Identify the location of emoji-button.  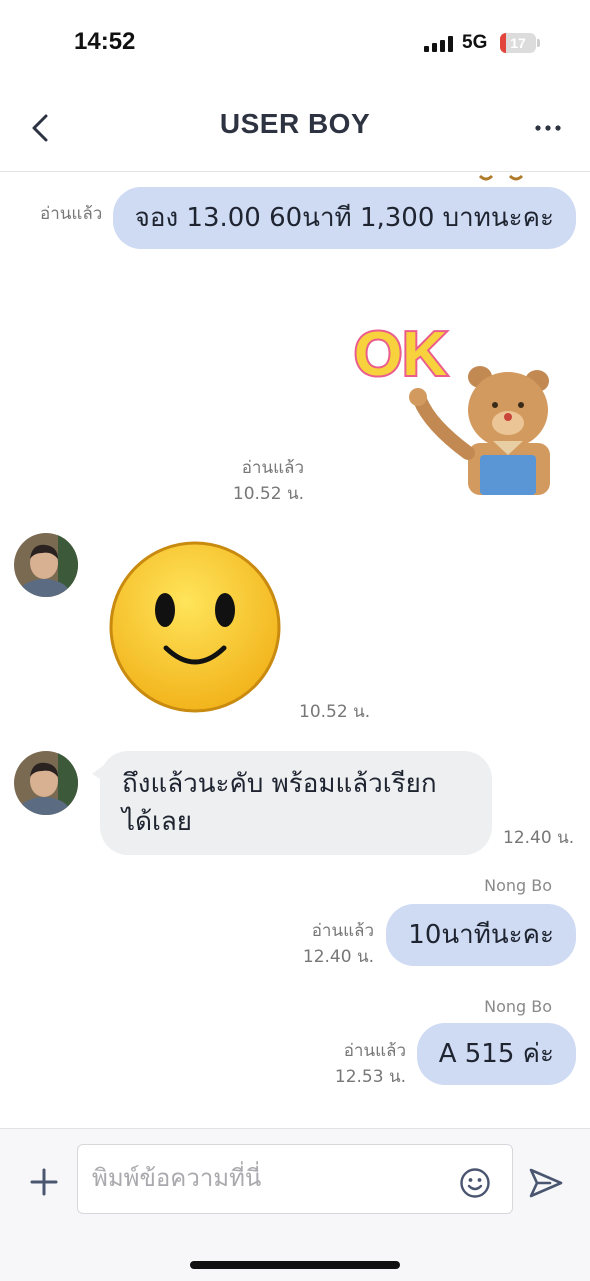
(475, 1183).